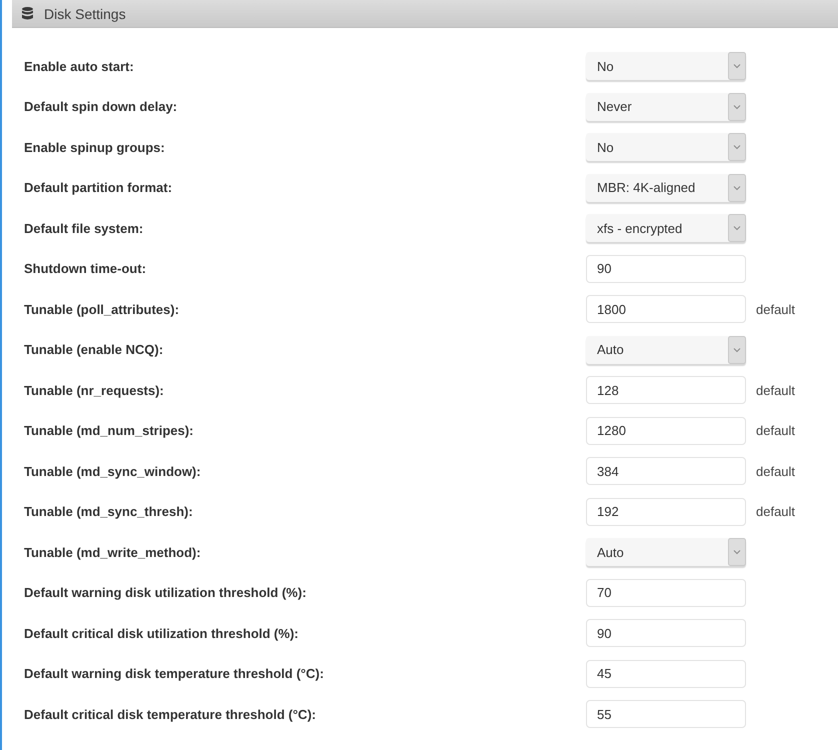 Image resolution: width=838 pixels, height=750 pixels. Describe the element at coordinates (174, 674) in the screenshot. I see `setting-label: Default warning disk temperature threshold (°C):` at that location.